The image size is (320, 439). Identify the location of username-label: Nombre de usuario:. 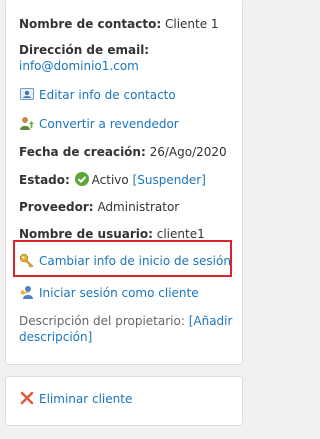
(86, 234).